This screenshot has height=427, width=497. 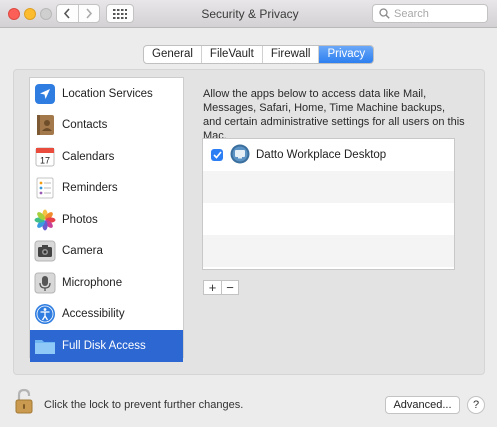 I want to click on help-button: ?, so click(x=476, y=405).